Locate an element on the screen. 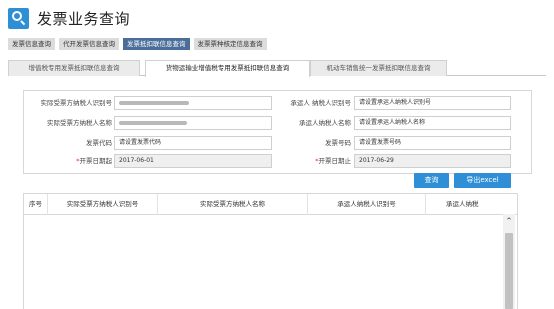 The image size is (554, 309). tab-invoice-info: 发票信息查询 is located at coordinates (31, 44).